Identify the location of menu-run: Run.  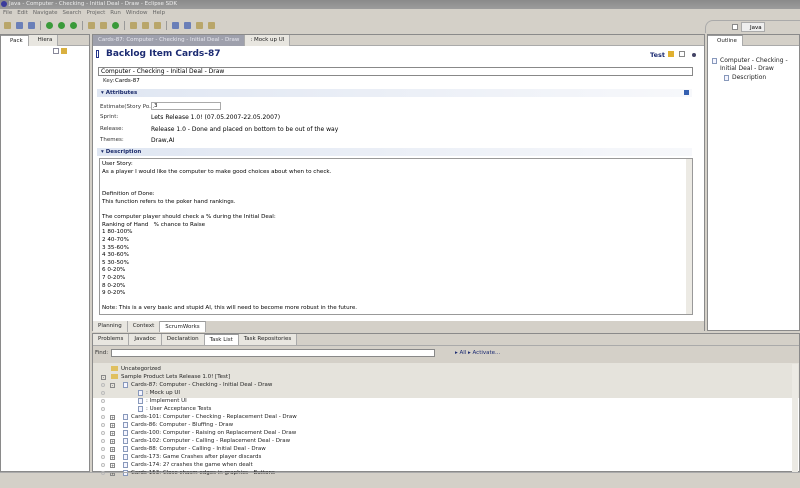
(115, 13).